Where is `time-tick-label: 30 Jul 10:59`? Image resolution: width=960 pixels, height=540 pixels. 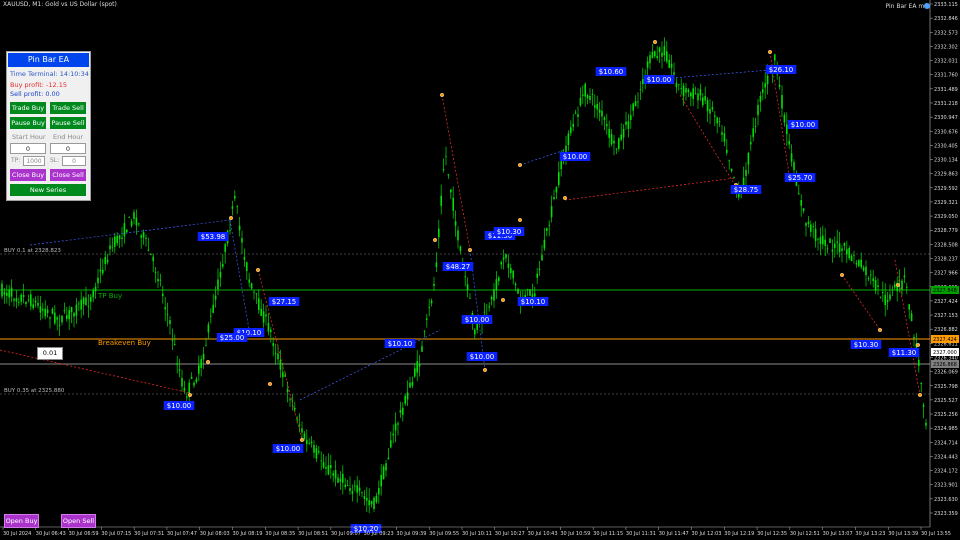 time-tick-label: 30 Jul 10:59 is located at coordinates (575, 534).